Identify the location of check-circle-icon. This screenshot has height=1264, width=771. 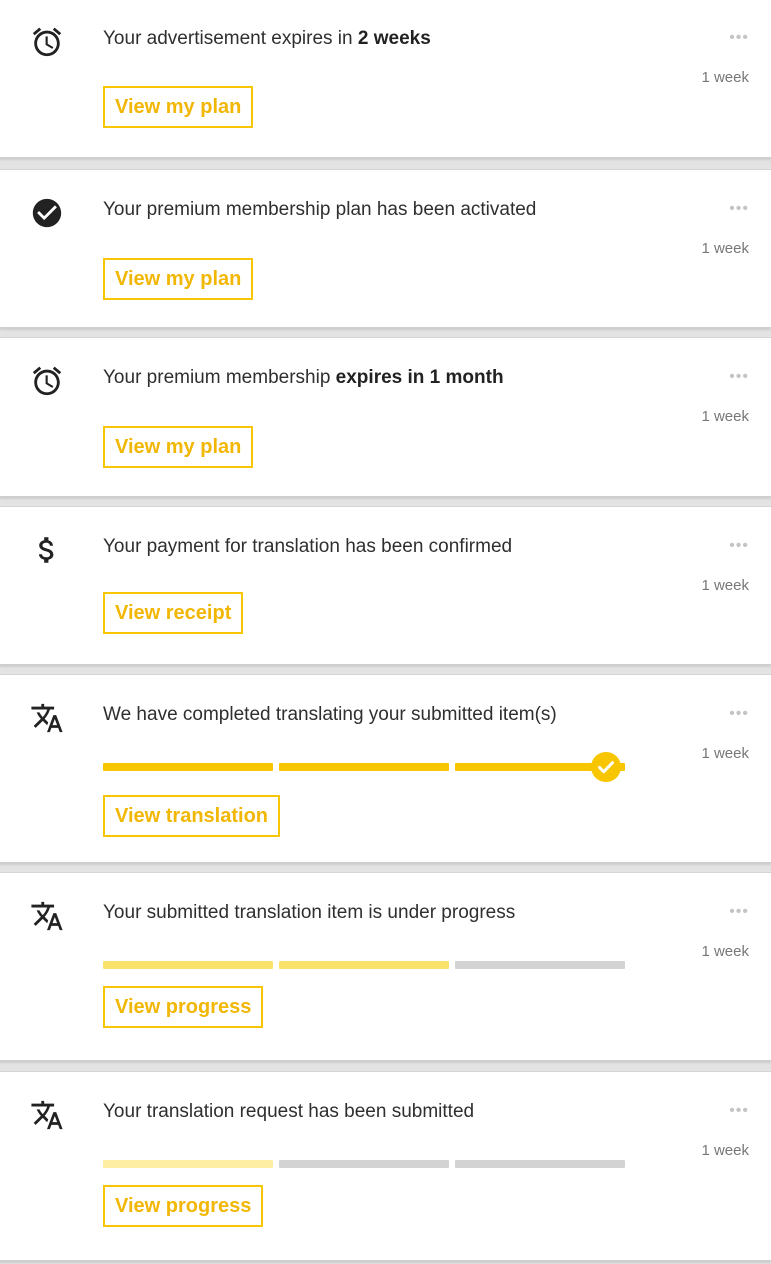
(47, 213).